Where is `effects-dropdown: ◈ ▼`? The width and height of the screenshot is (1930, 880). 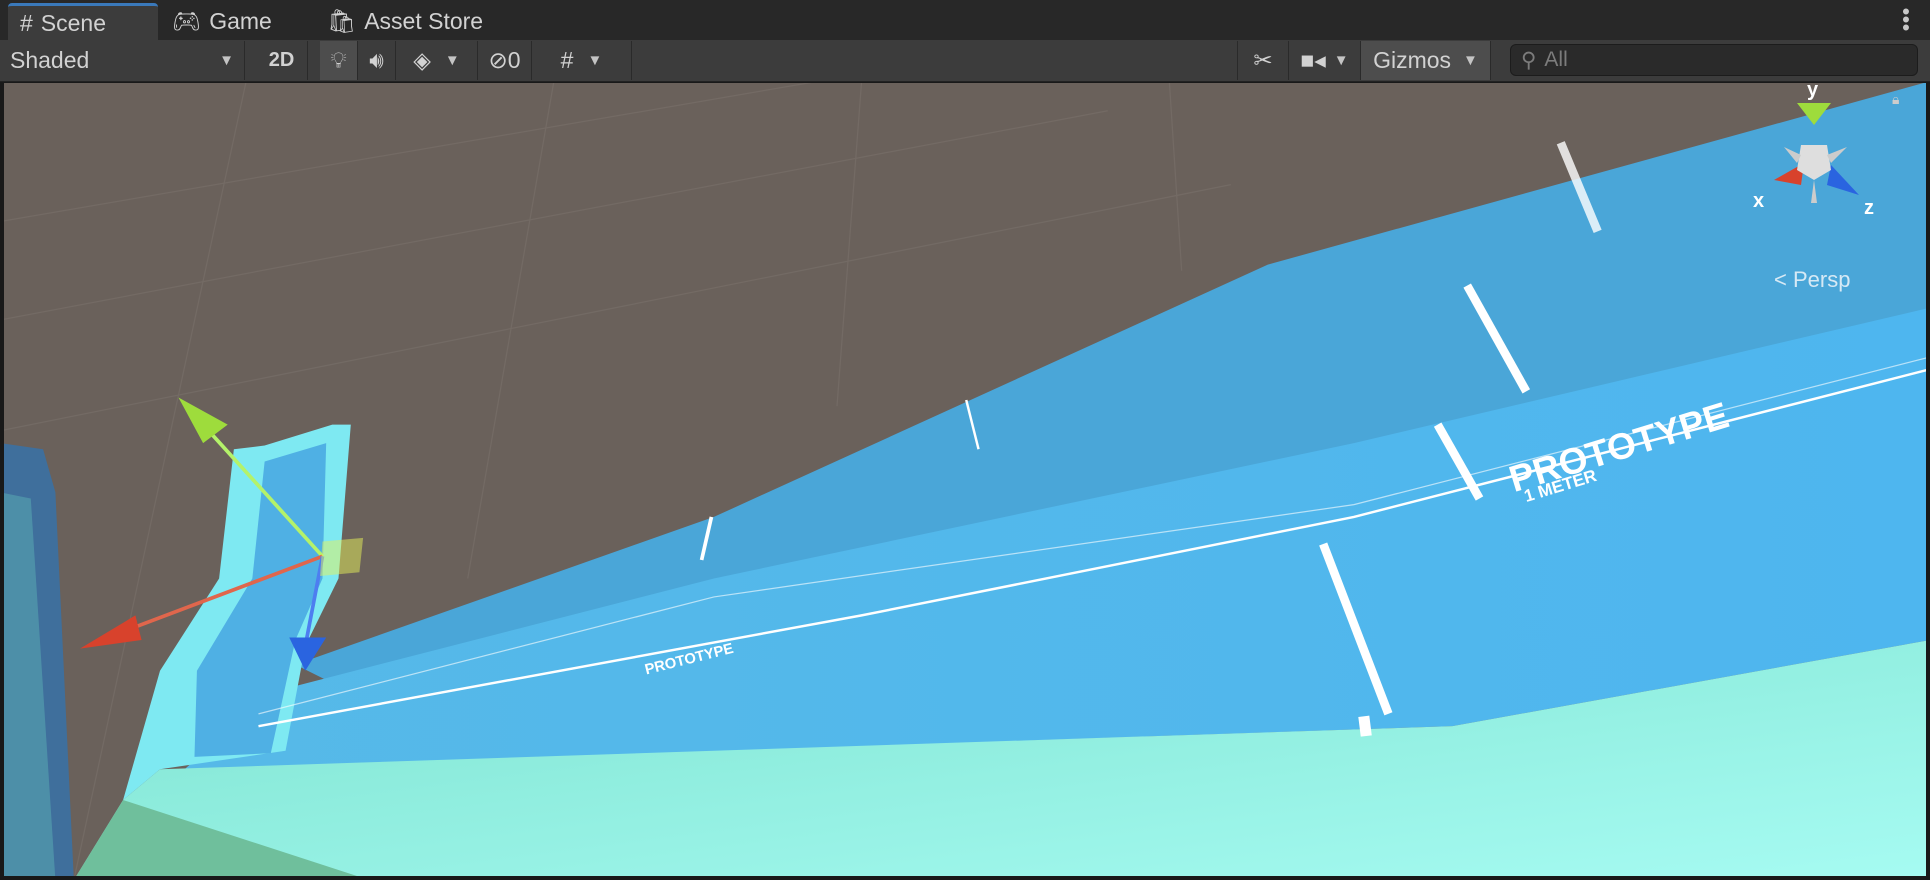 effects-dropdown: ◈ ▼ is located at coordinates (437, 60).